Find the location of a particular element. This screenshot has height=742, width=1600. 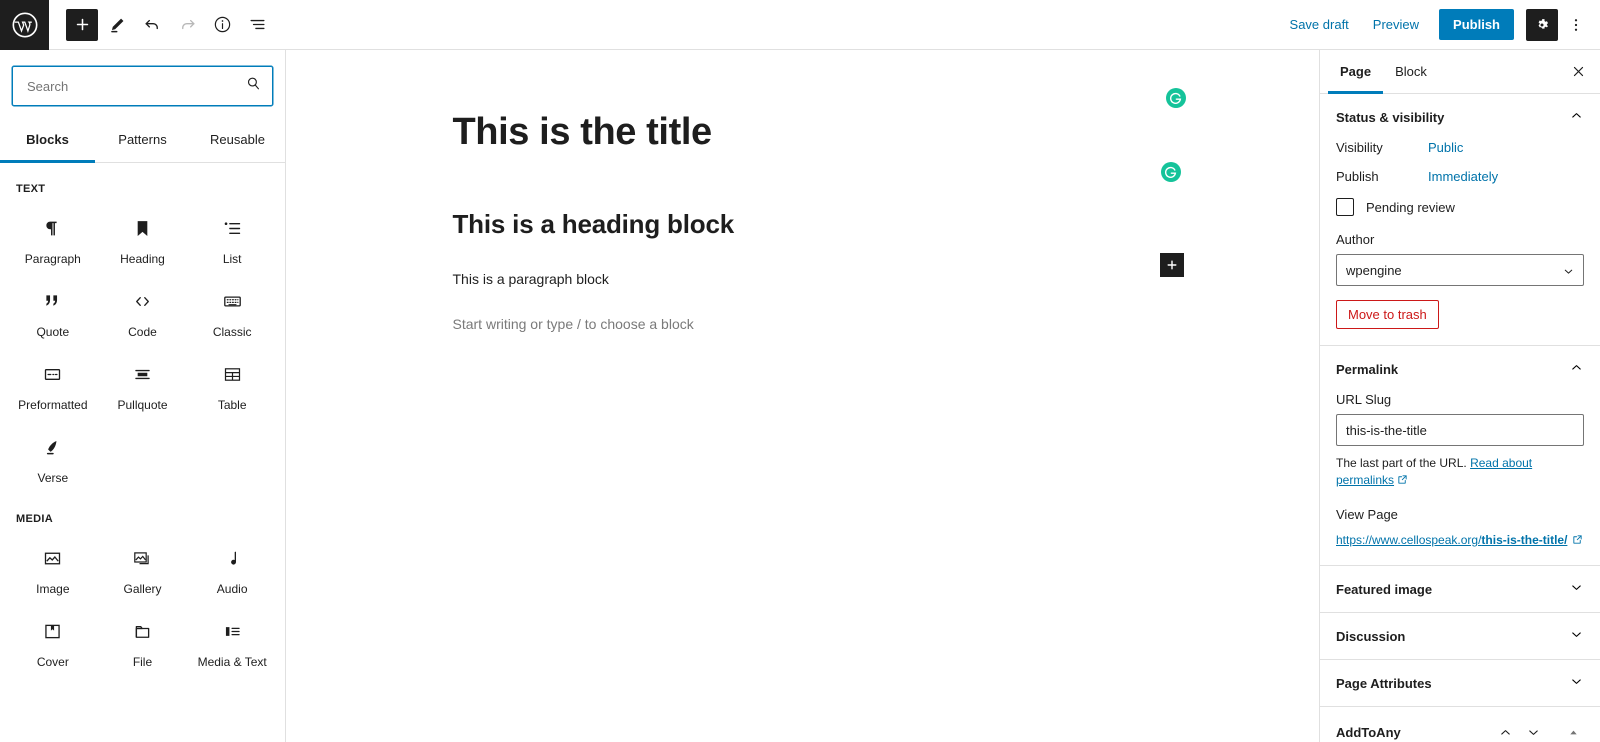

block-item-code: Code is located at coordinates (143, 310).